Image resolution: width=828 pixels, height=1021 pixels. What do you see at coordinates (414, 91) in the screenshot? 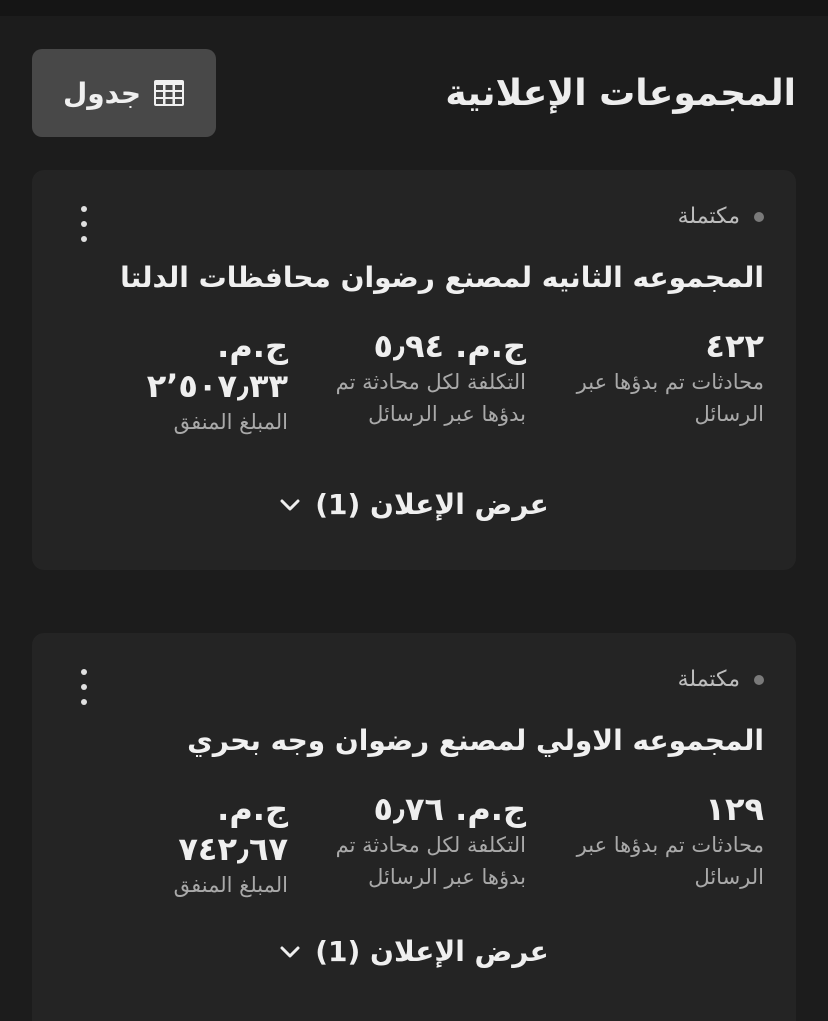
I see `header: جدول المجموعات الإعلانية` at bounding box center [414, 91].